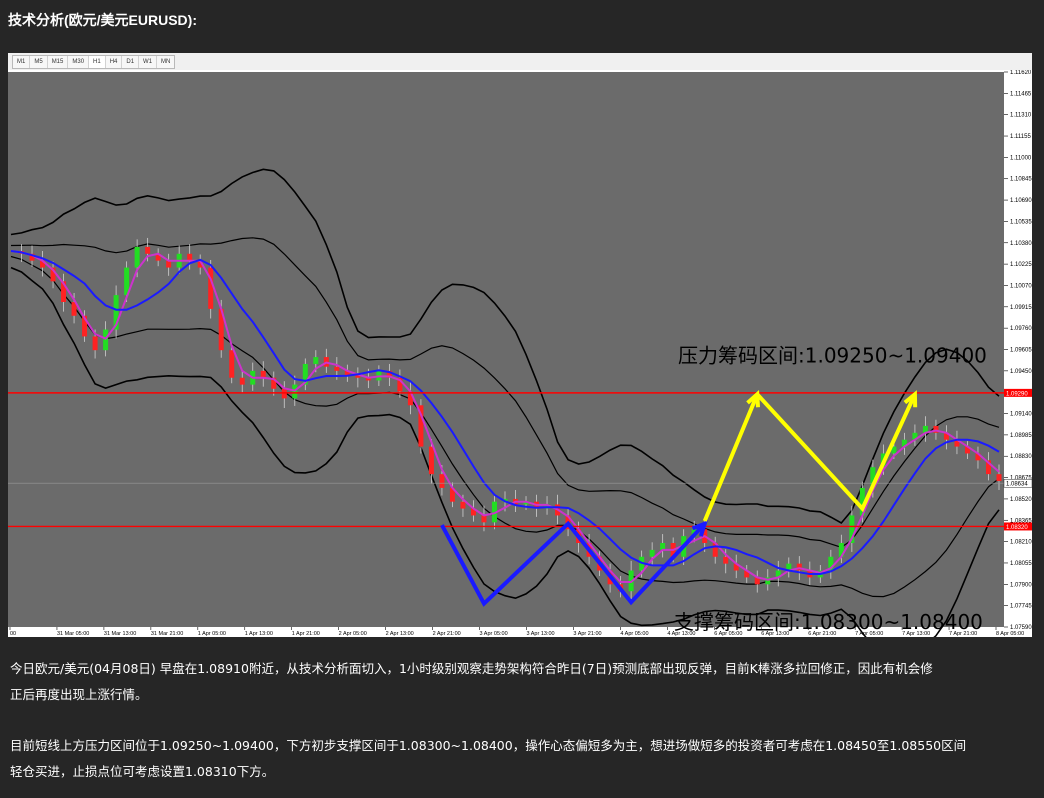 The width and height of the screenshot is (1044, 798). What do you see at coordinates (259, 634) in the screenshot?
I see `x-tick-label: 1 Apr 13:00` at bounding box center [259, 634].